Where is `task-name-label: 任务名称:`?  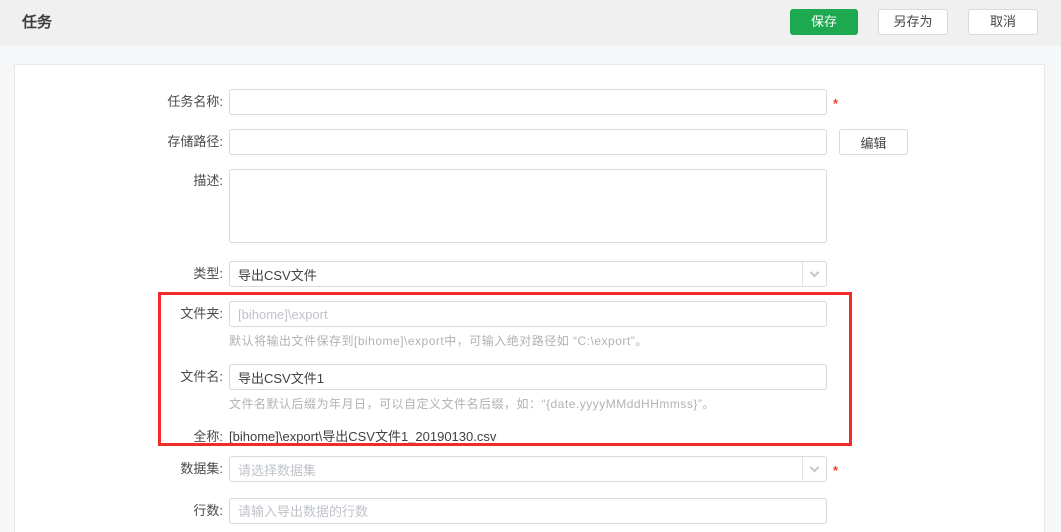 task-name-label: 任务名称: is located at coordinates (195, 101).